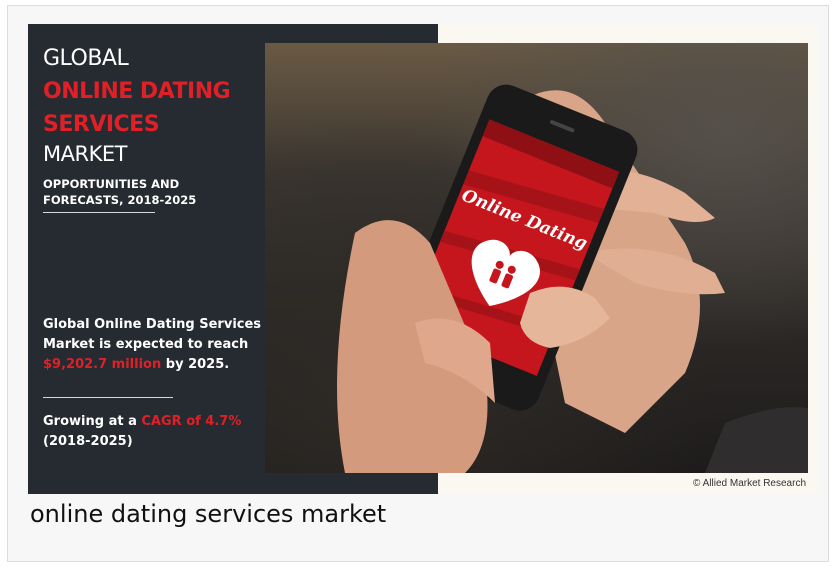  I want to click on image-caption: online dating services market, so click(208, 514).